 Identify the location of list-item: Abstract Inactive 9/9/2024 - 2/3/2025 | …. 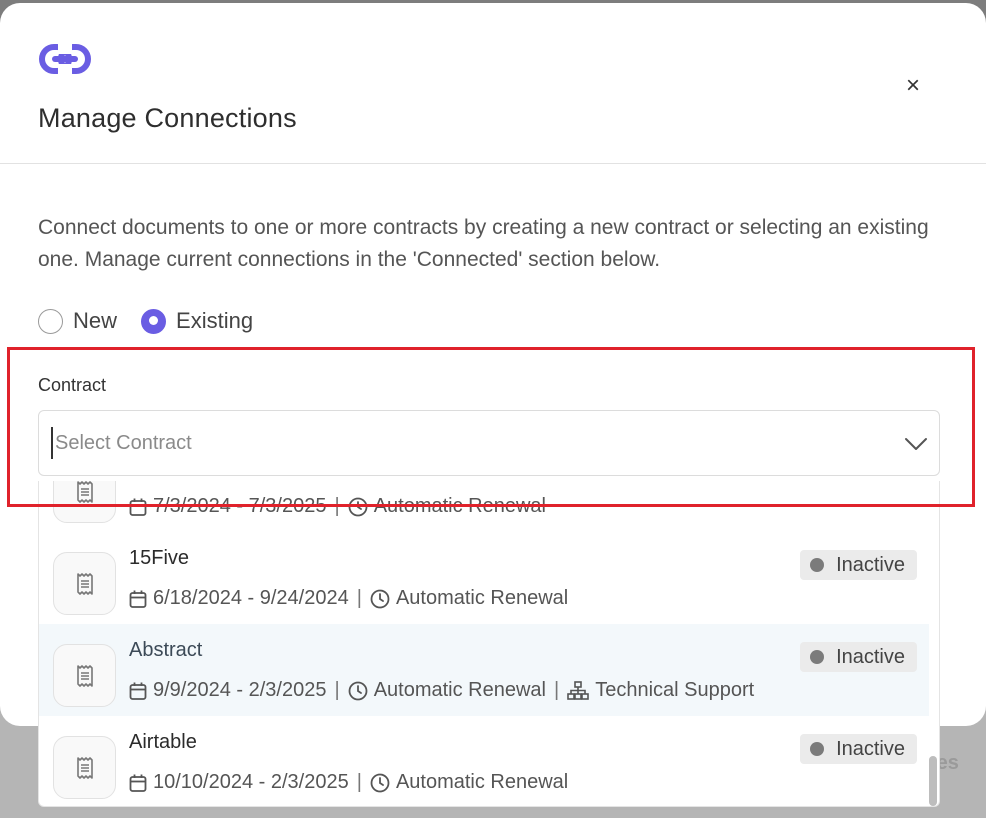
(484, 670).